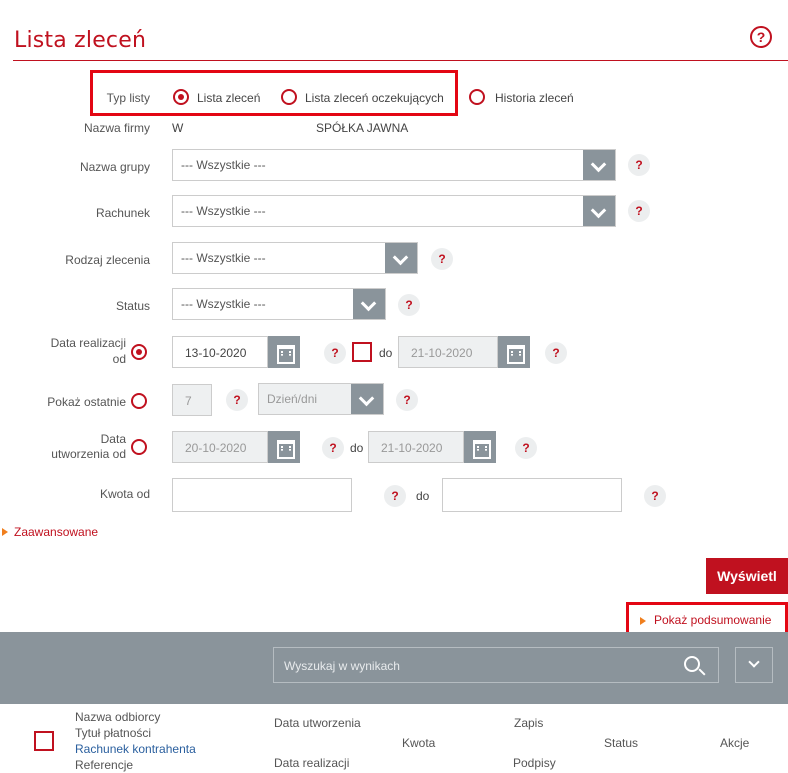 The width and height of the screenshot is (788, 773). What do you see at coordinates (639, 211) in the screenshot?
I see `help-icon-rachunek: ?` at bounding box center [639, 211].